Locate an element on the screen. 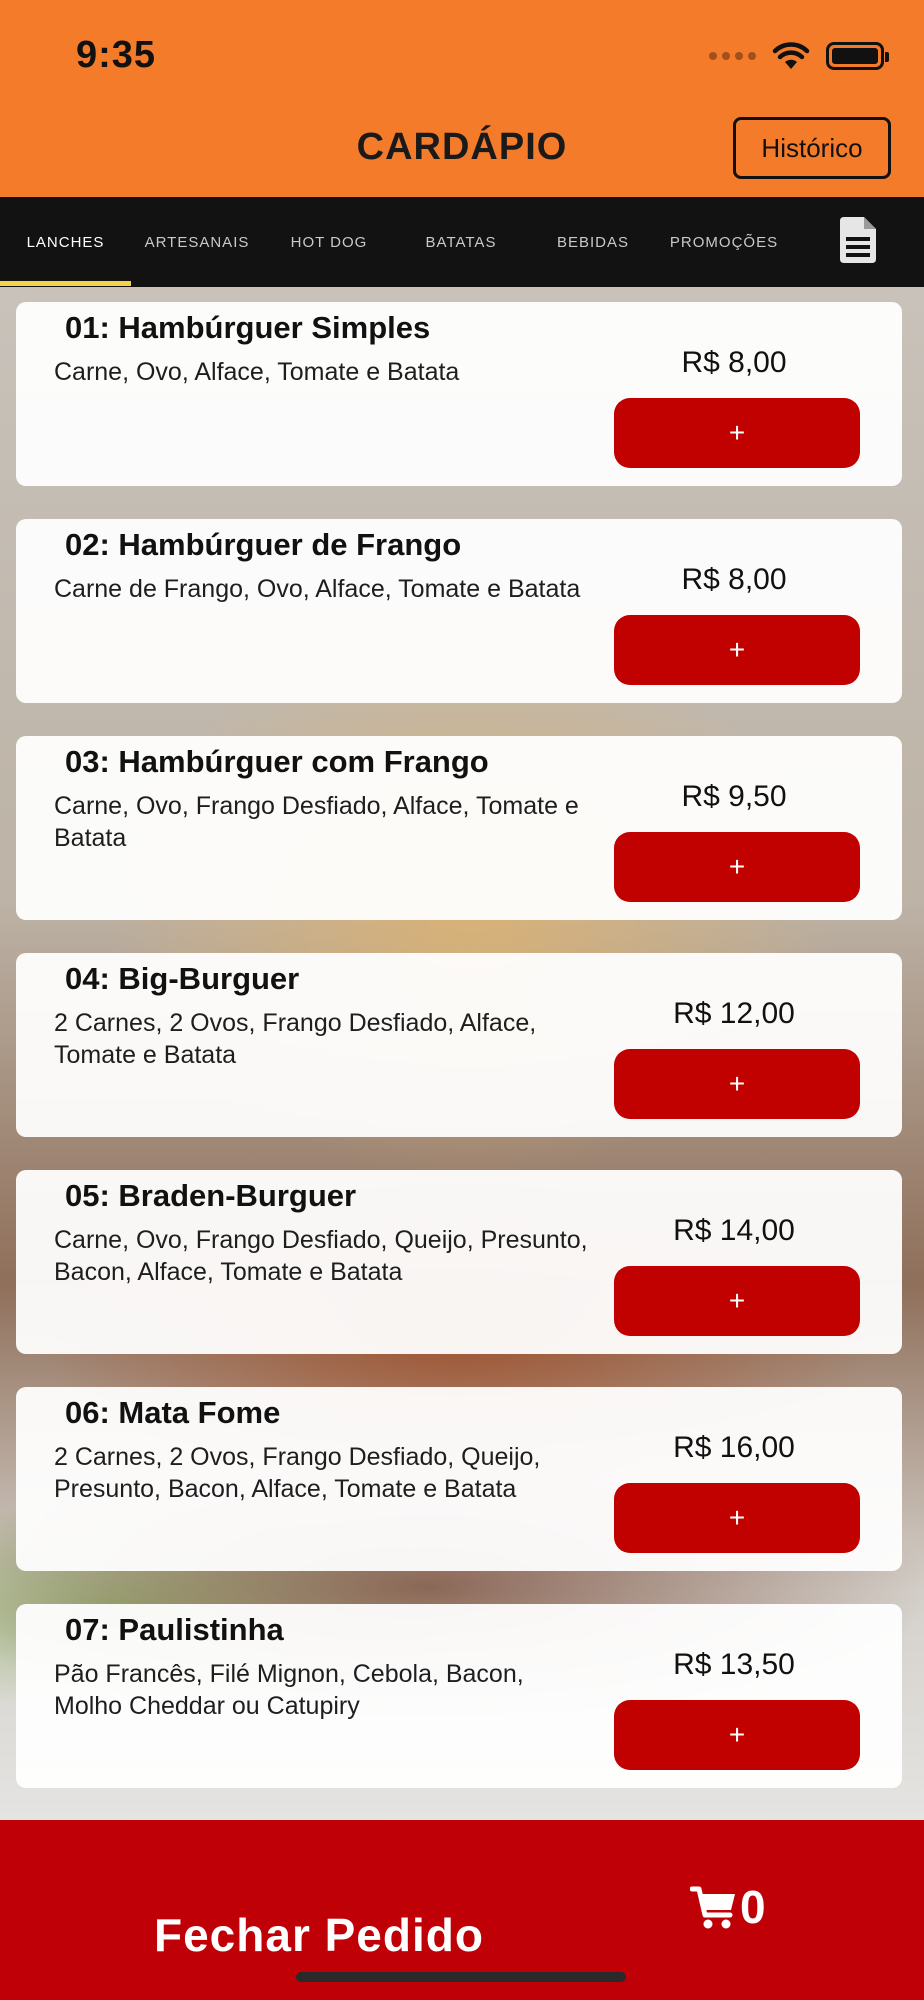 This screenshot has height=2000, width=924. checkout-bar: Fechar Pedido 0 is located at coordinates (462, 1910).